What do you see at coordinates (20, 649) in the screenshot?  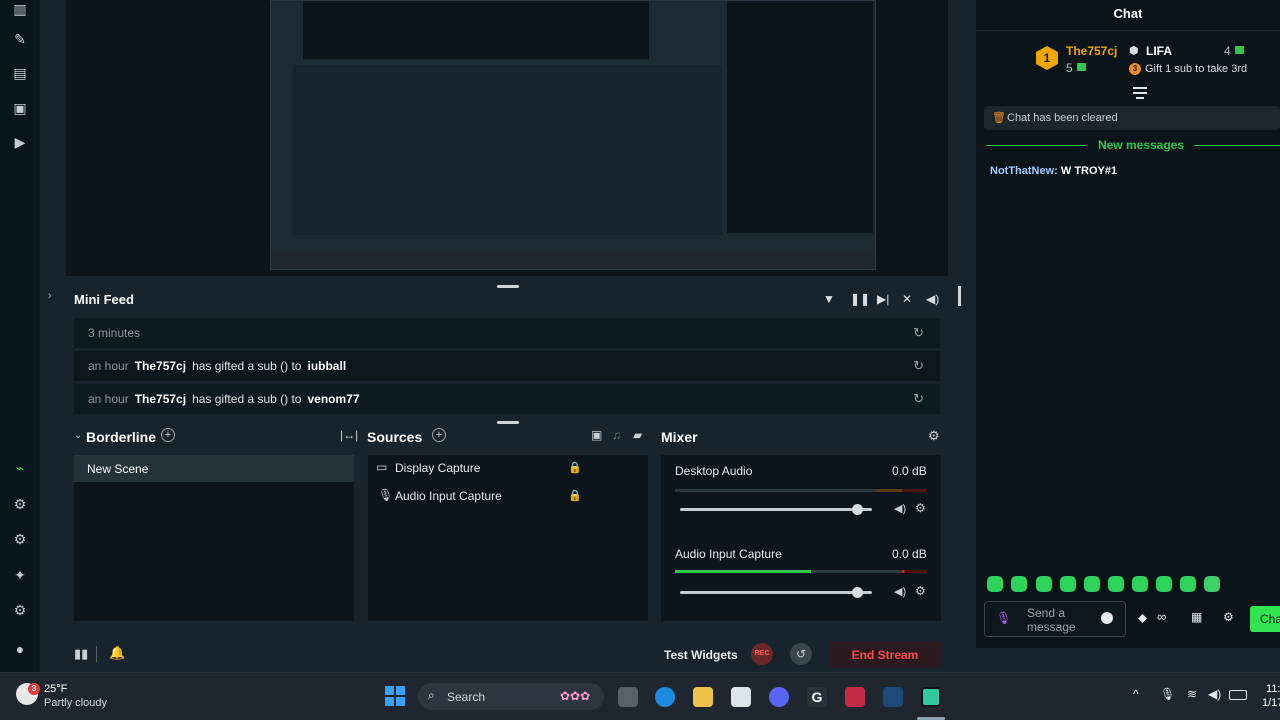 I see `profile-icon: ●` at bounding box center [20, 649].